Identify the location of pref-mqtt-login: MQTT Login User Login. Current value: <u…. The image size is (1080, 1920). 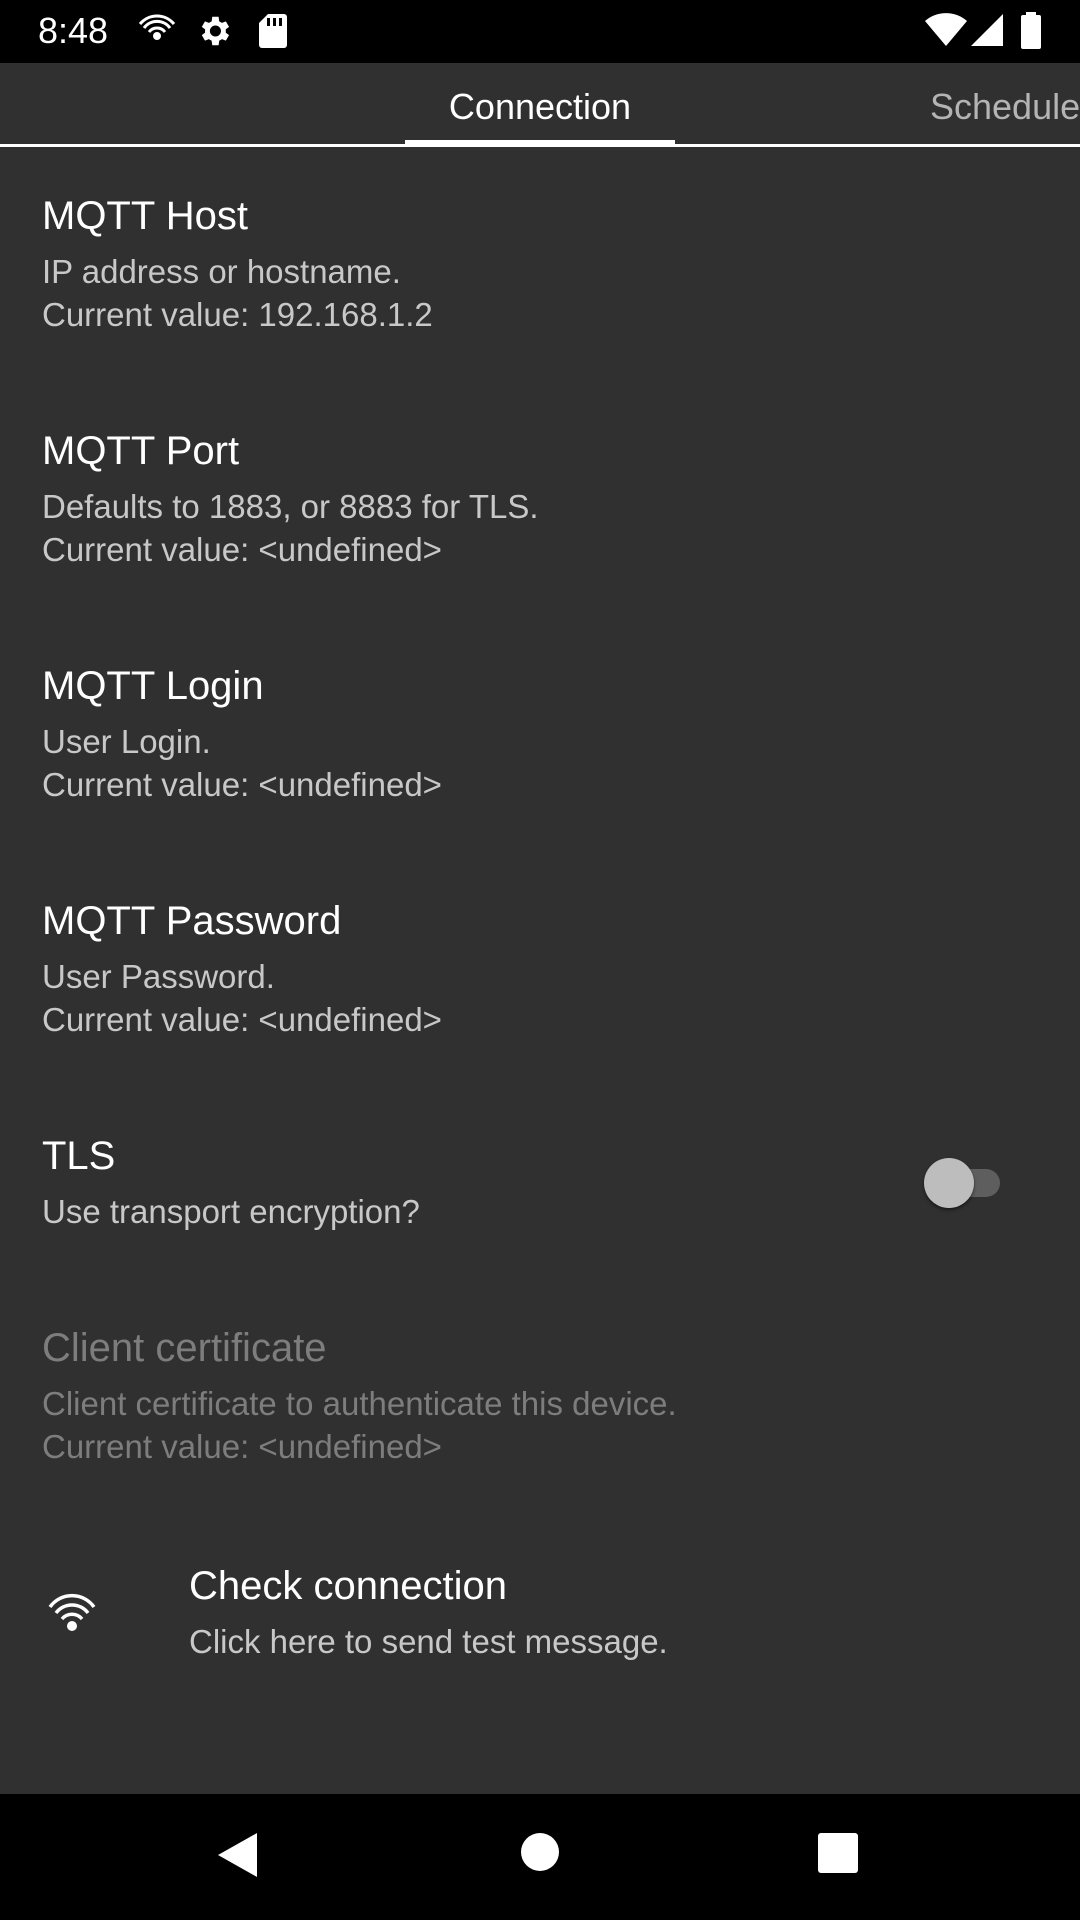
(540, 755).